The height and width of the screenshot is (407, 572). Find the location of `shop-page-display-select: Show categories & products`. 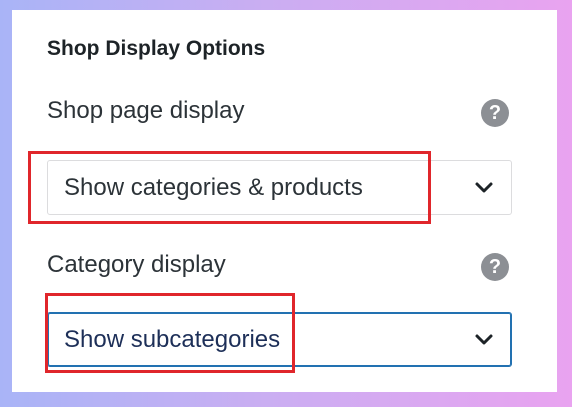

shop-page-display-select: Show categories & products is located at coordinates (279, 187).